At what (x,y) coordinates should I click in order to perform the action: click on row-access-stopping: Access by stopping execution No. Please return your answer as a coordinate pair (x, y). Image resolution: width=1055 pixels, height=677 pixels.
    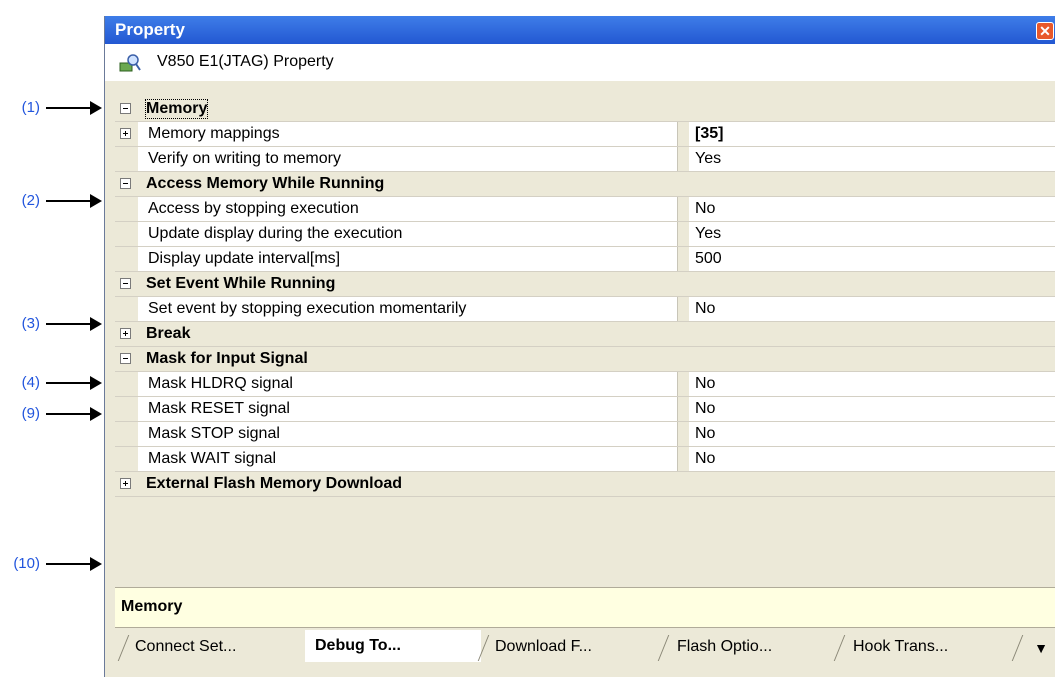
    Looking at the image, I should click on (585, 209).